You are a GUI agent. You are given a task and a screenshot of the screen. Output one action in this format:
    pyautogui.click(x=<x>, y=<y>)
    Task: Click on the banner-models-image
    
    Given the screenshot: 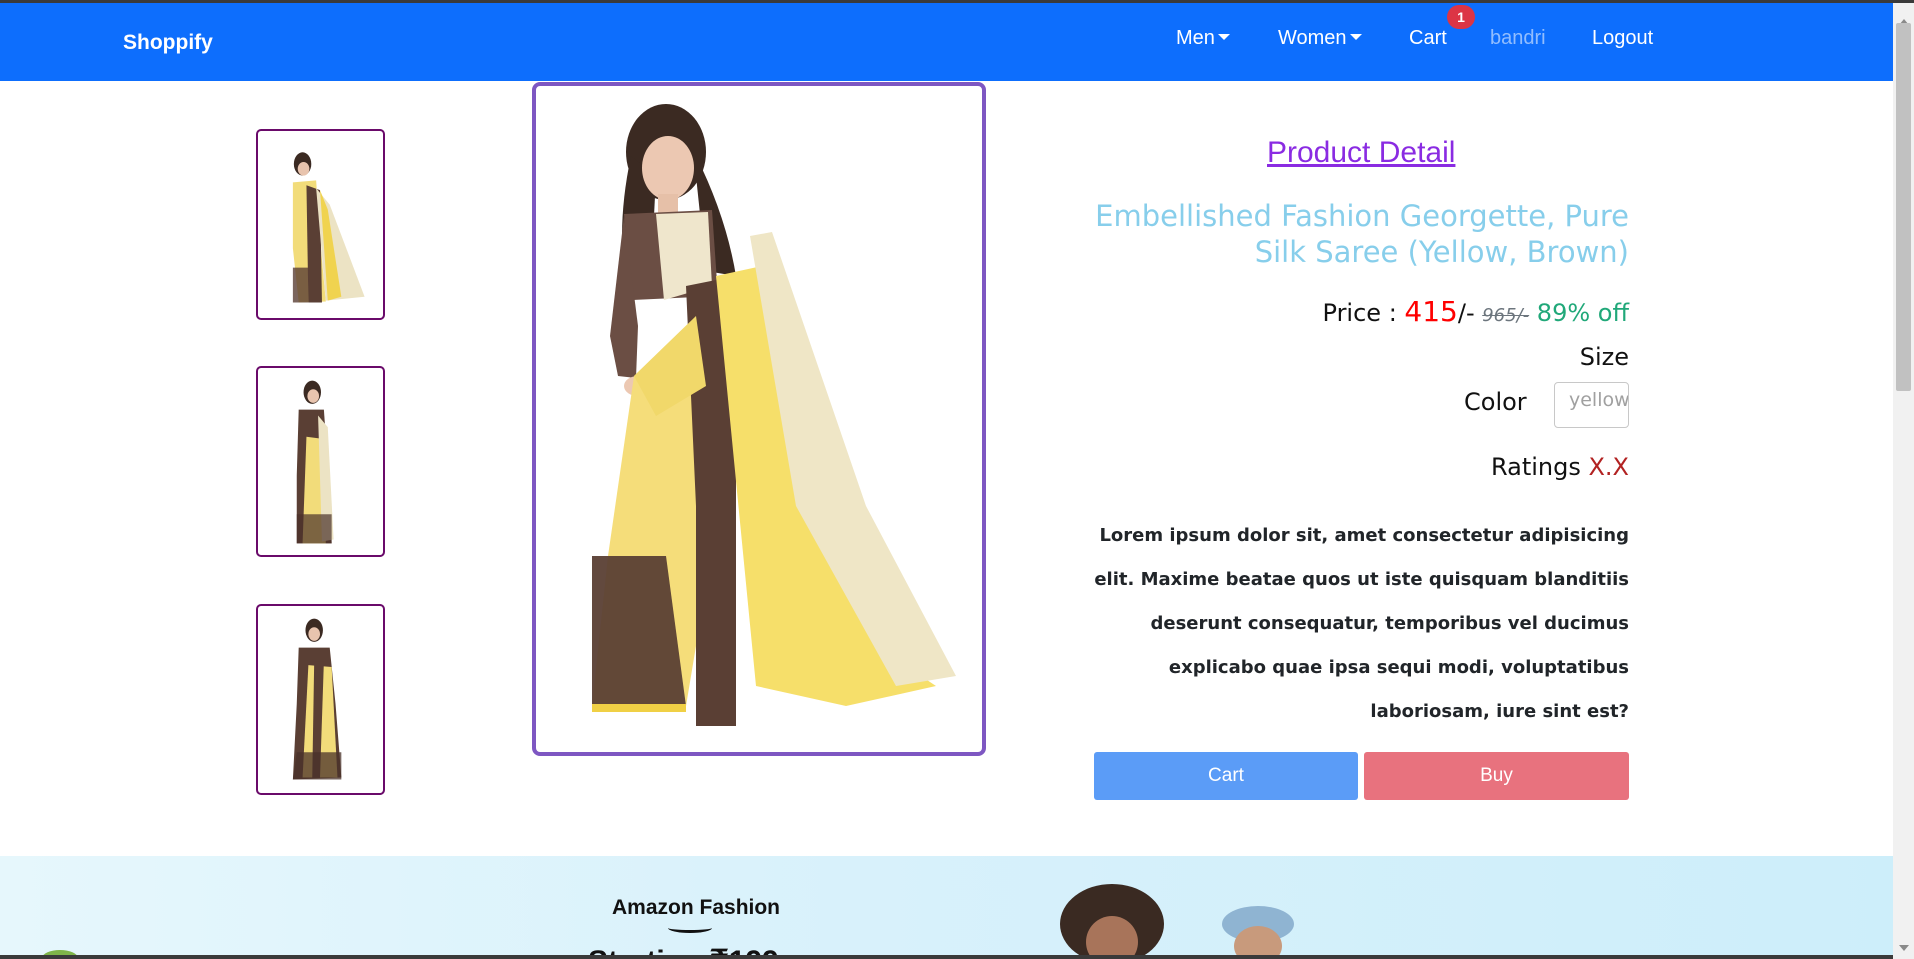 What is the action you would take?
    pyautogui.click(x=1177, y=921)
    